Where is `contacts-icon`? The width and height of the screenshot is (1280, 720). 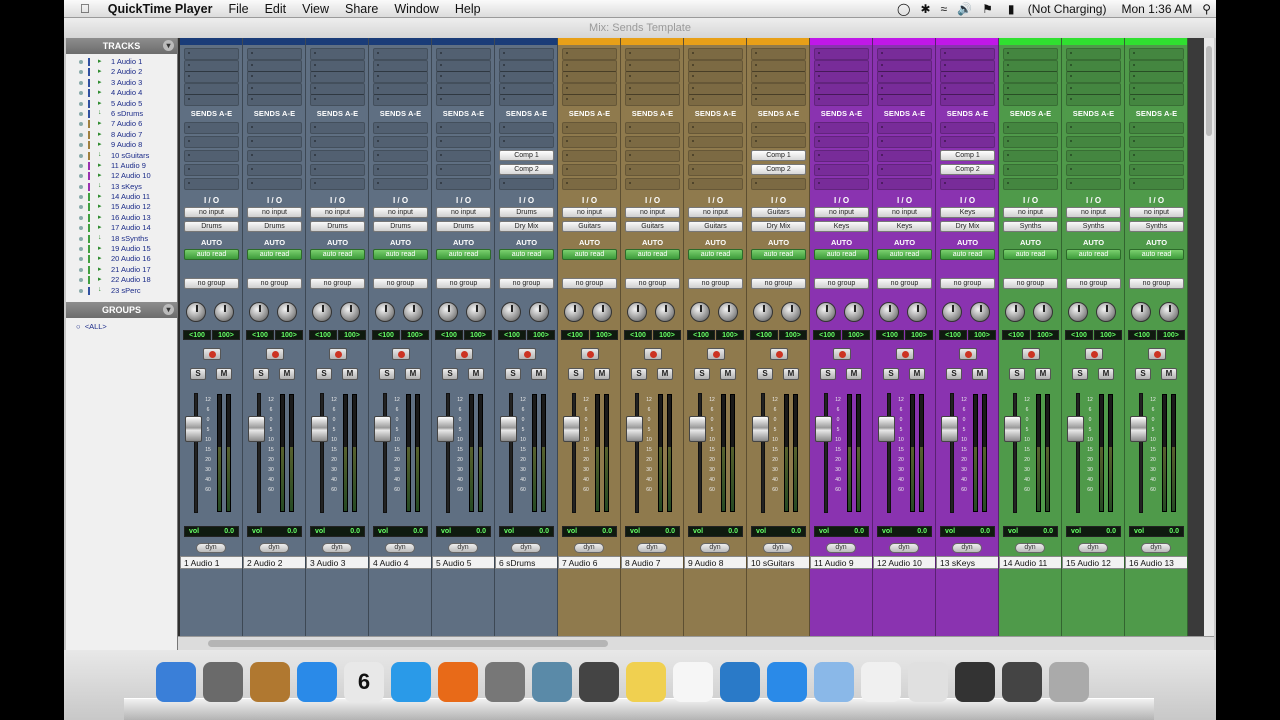
contacts-icon is located at coordinates (270, 682).